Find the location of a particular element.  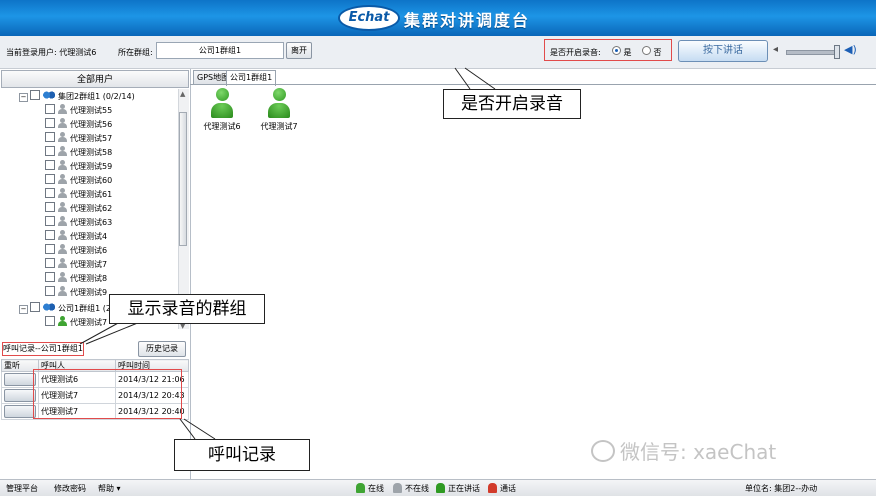

legend-offline: 不在线 is located at coordinates (411, 488).